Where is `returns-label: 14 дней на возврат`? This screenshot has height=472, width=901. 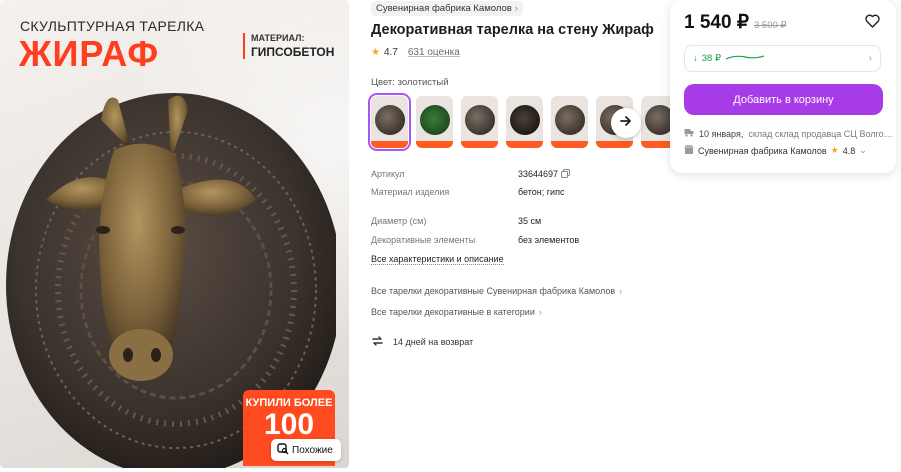
returns-label: 14 дней на возврат is located at coordinates (433, 342).